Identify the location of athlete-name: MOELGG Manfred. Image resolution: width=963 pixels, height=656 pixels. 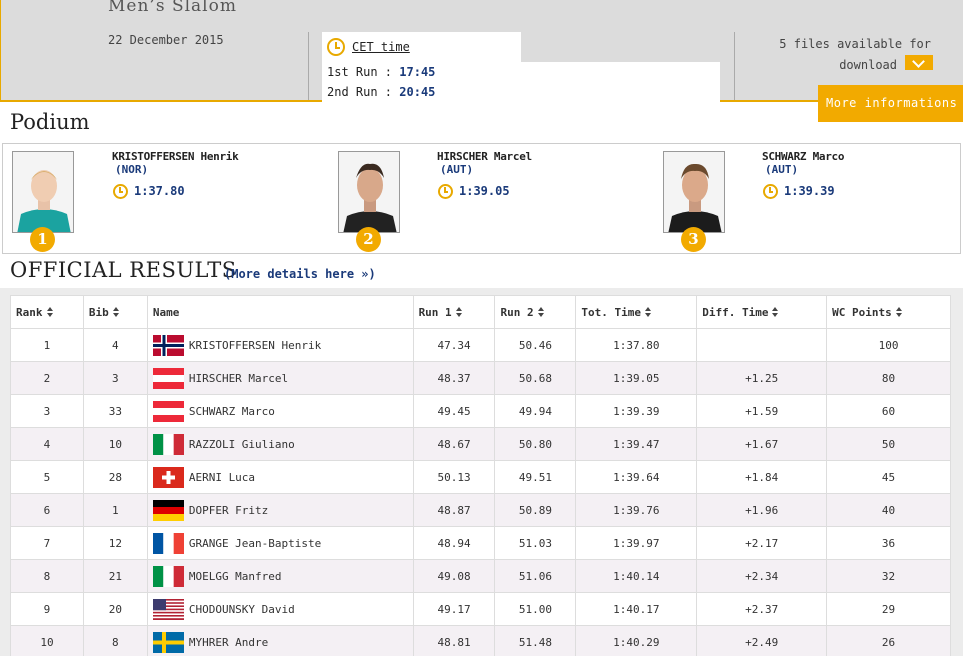
(235, 576).